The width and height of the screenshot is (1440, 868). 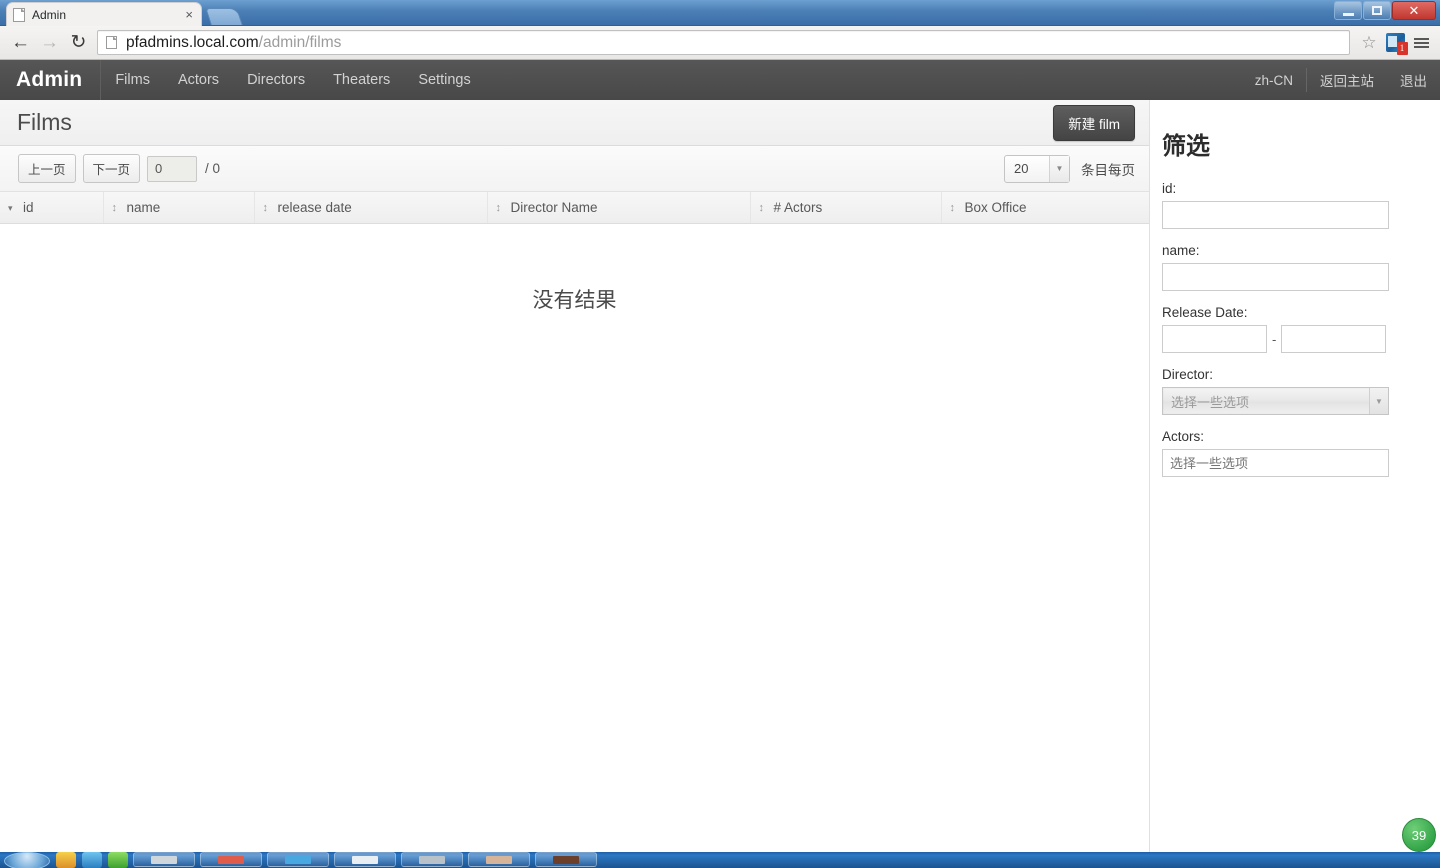 What do you see at coordinates (1188, 374) in the screenshot?
I see `filter-label-director: Director:` at bounding box center [1188, 374].